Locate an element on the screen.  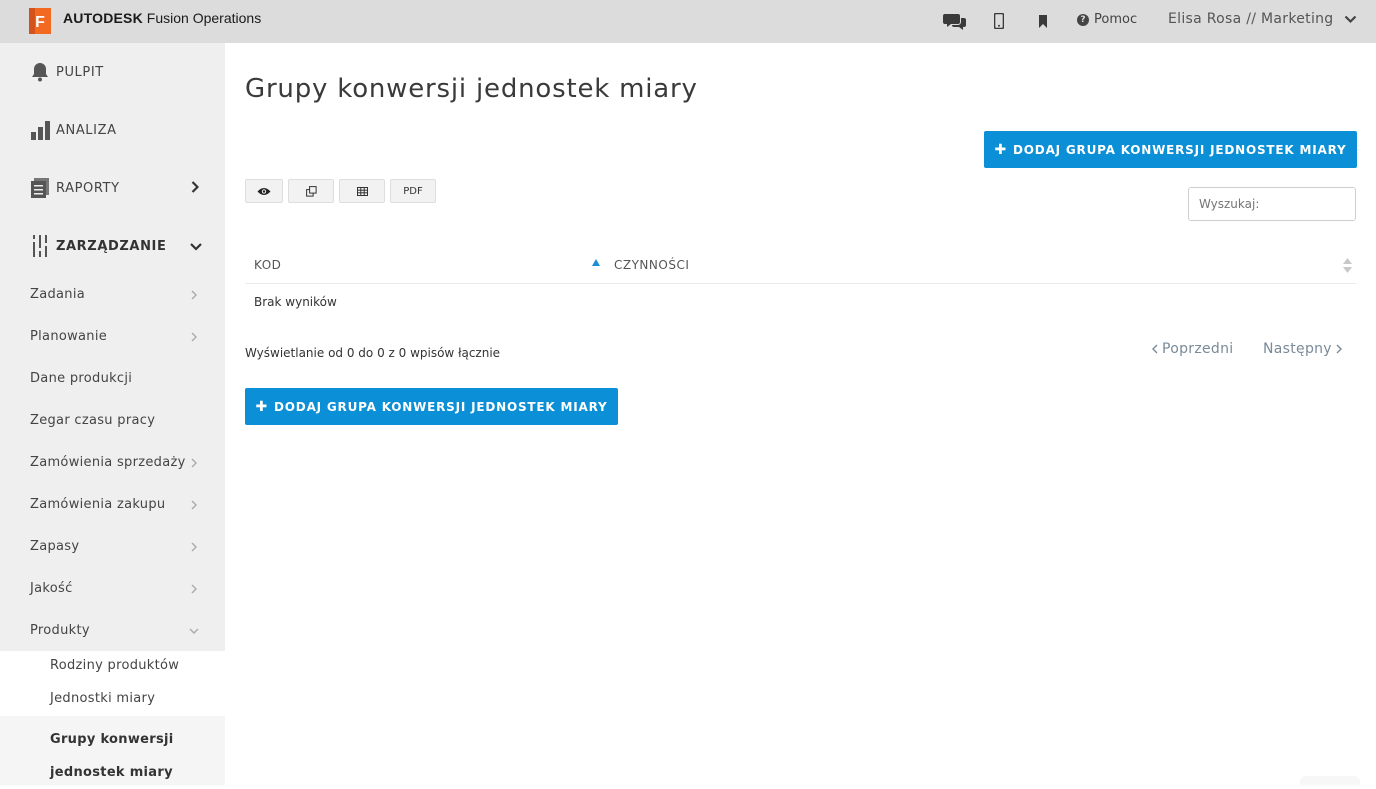
column-visibility-button is located at coordinates (264, 191).